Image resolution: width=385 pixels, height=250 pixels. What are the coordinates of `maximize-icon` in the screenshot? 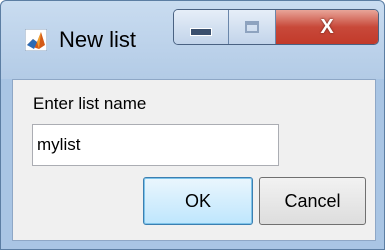 It's located at (252, 27).